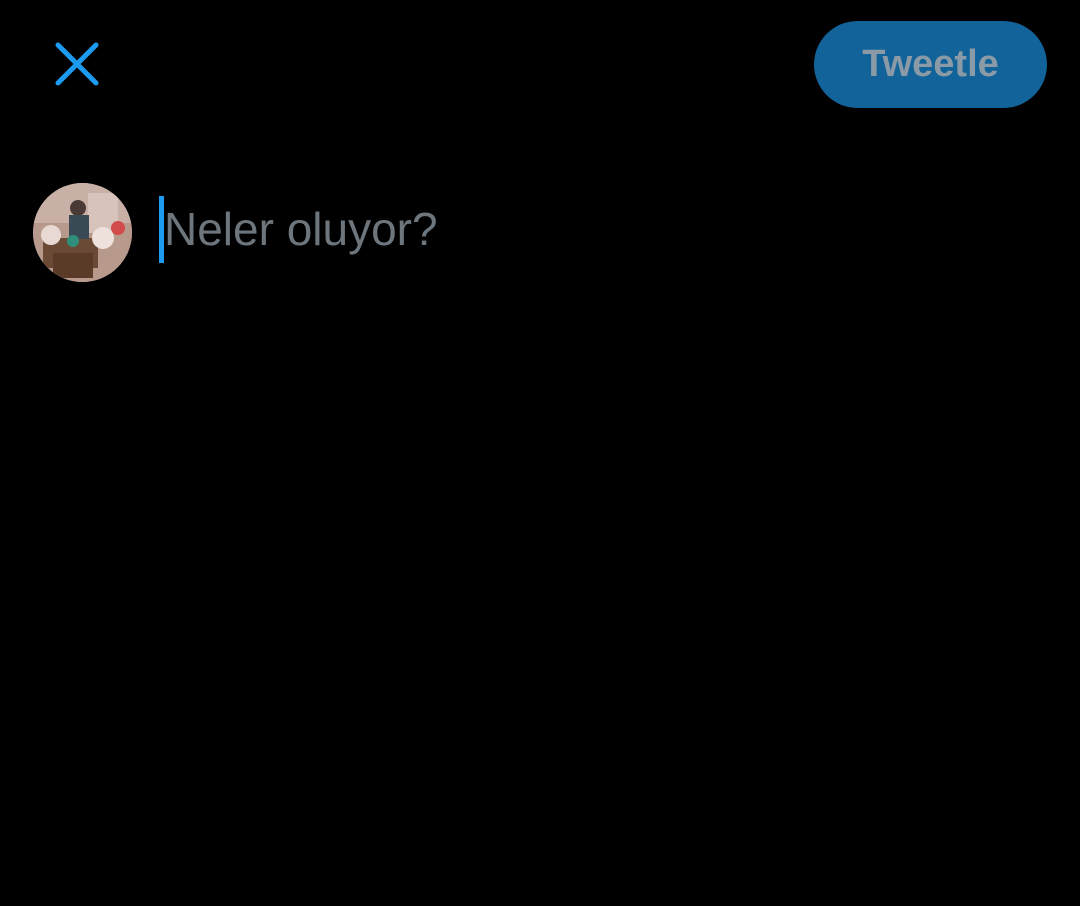 The image size is (1080, 906). I want to click on close-icon, so click(77, 64).